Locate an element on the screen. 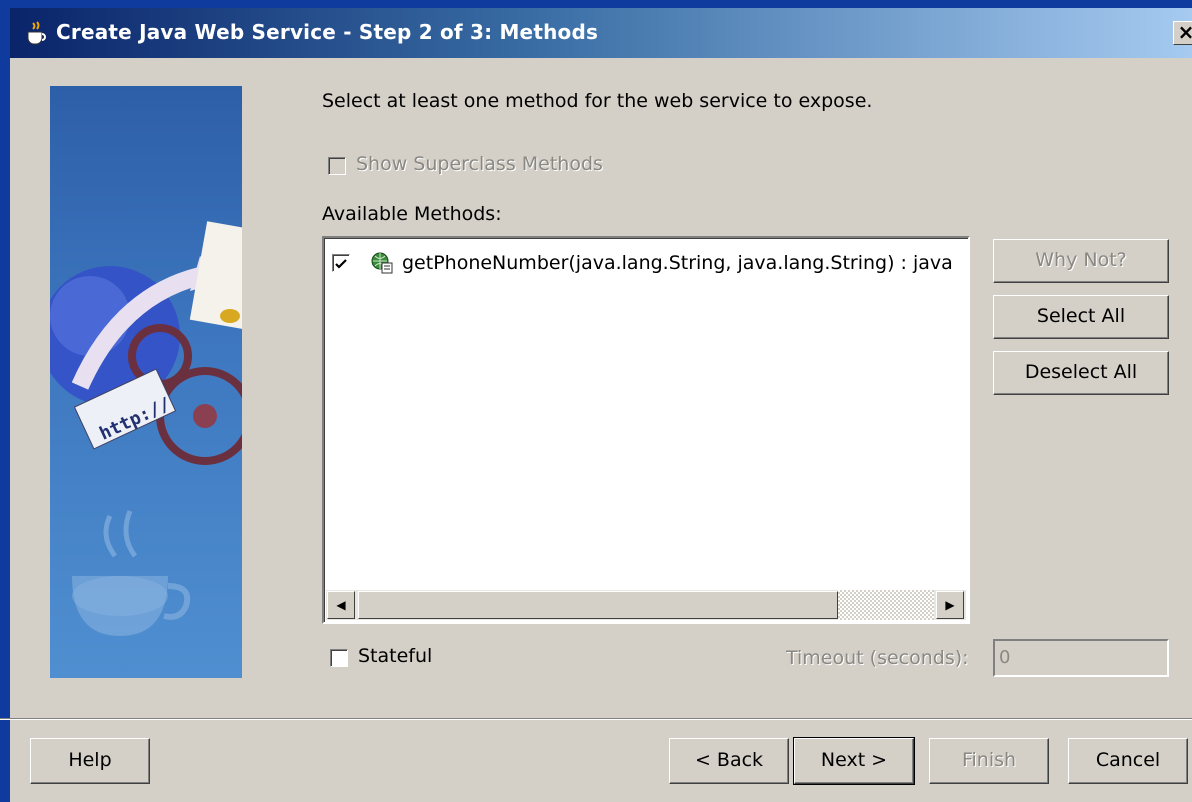  web-service-graphic-icon: http:// is located at coordinates (146, 428).